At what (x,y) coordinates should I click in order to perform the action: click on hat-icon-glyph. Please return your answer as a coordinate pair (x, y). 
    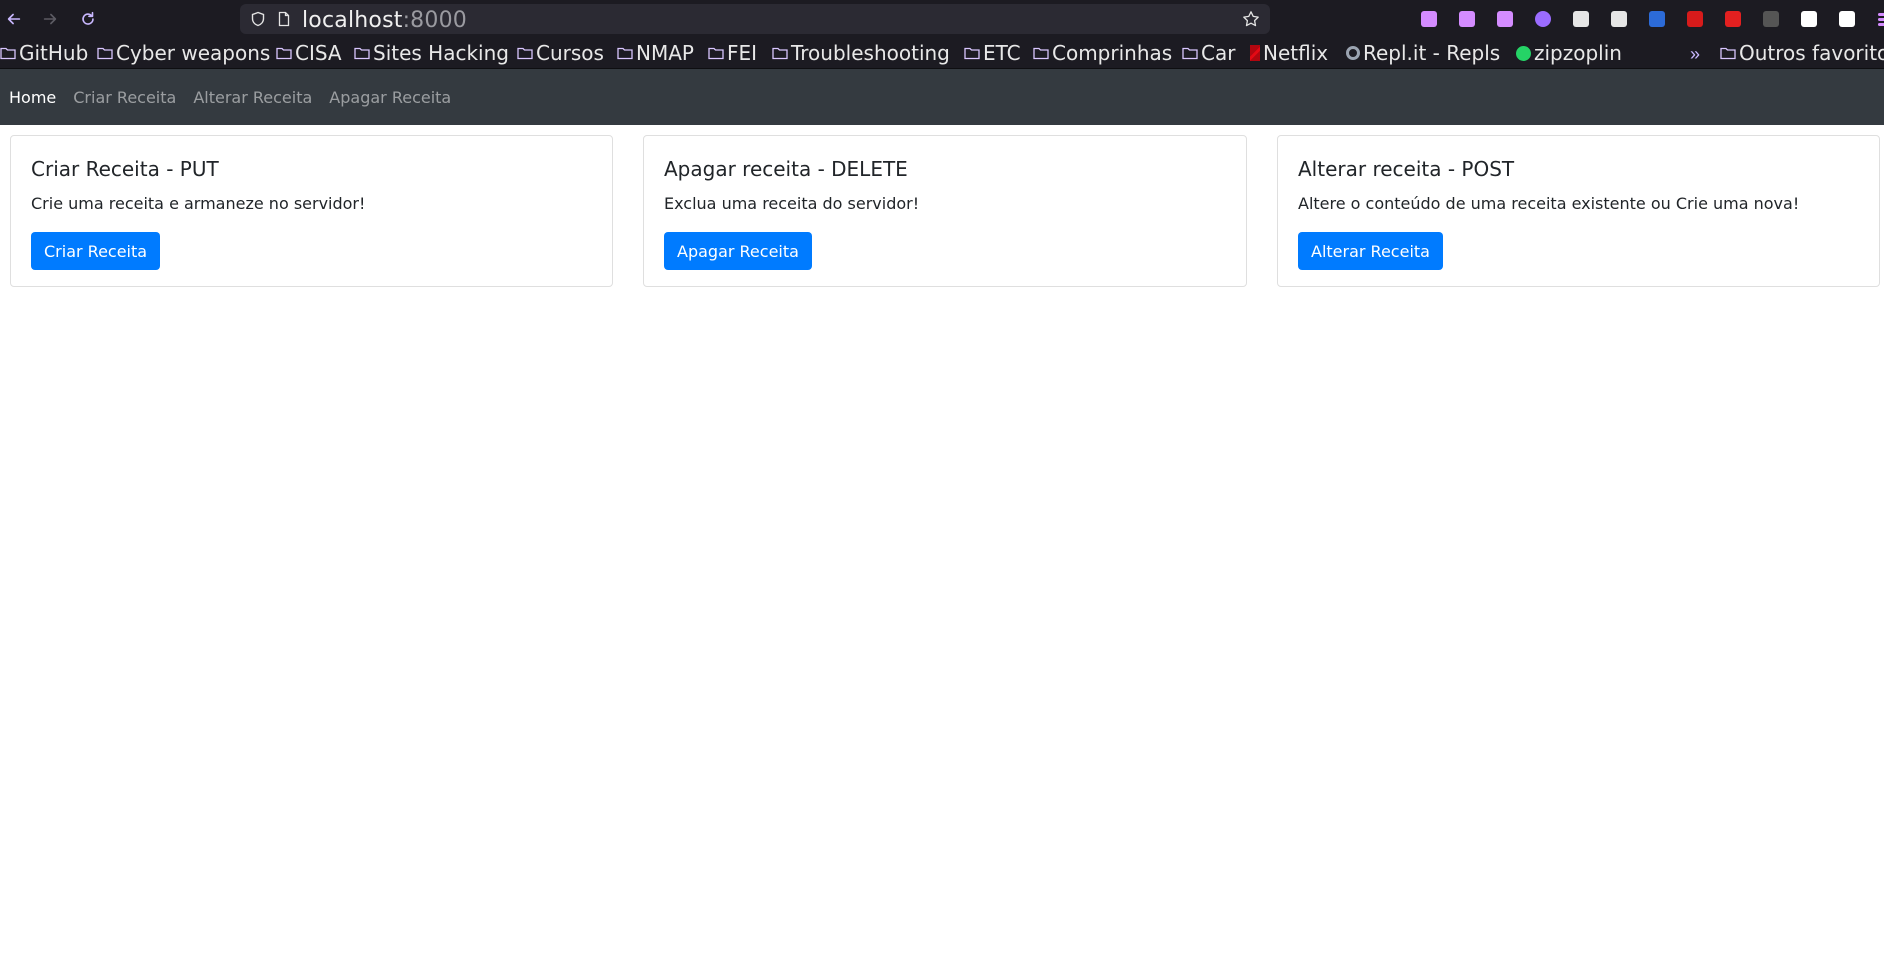
    Looking at the image, I should click on (1771, 19).